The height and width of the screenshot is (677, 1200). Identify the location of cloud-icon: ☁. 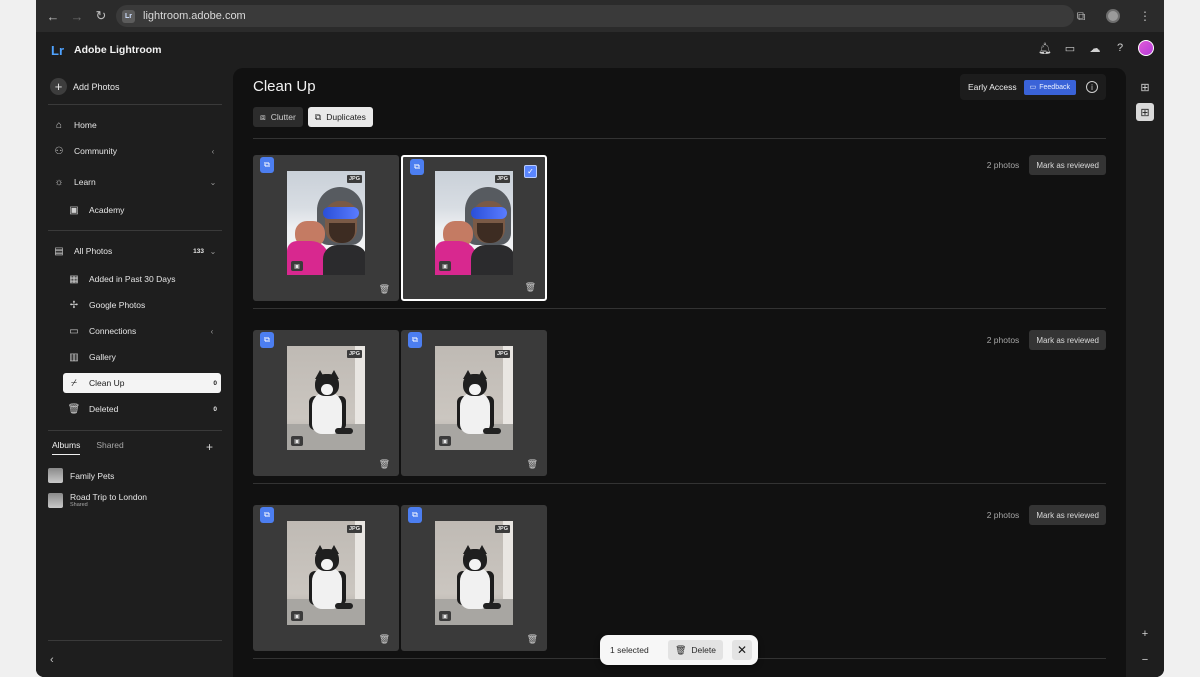
(1095, 48).